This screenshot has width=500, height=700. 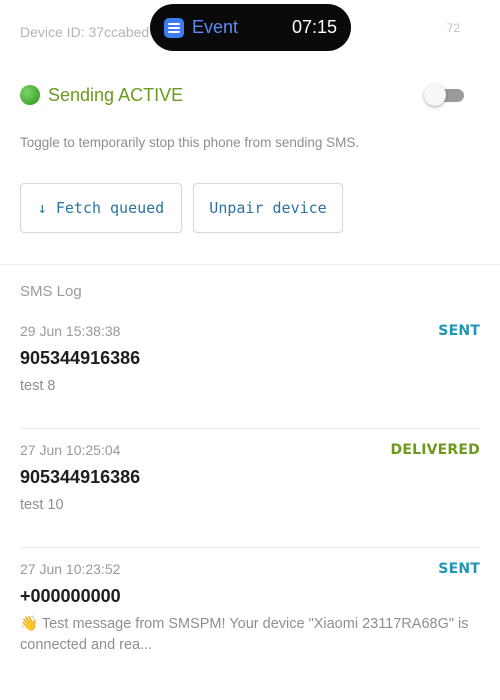 What do you see at coordinates (70, 596) in the screenshot?
I see `sms-log-phone: +000000000` at bounding box center [70, 596].